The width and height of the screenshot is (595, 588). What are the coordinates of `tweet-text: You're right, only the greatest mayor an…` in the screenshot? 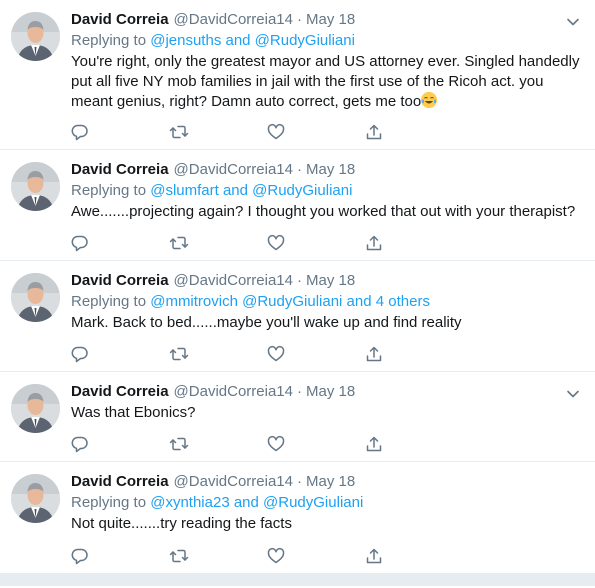 It's located at (327, 82).